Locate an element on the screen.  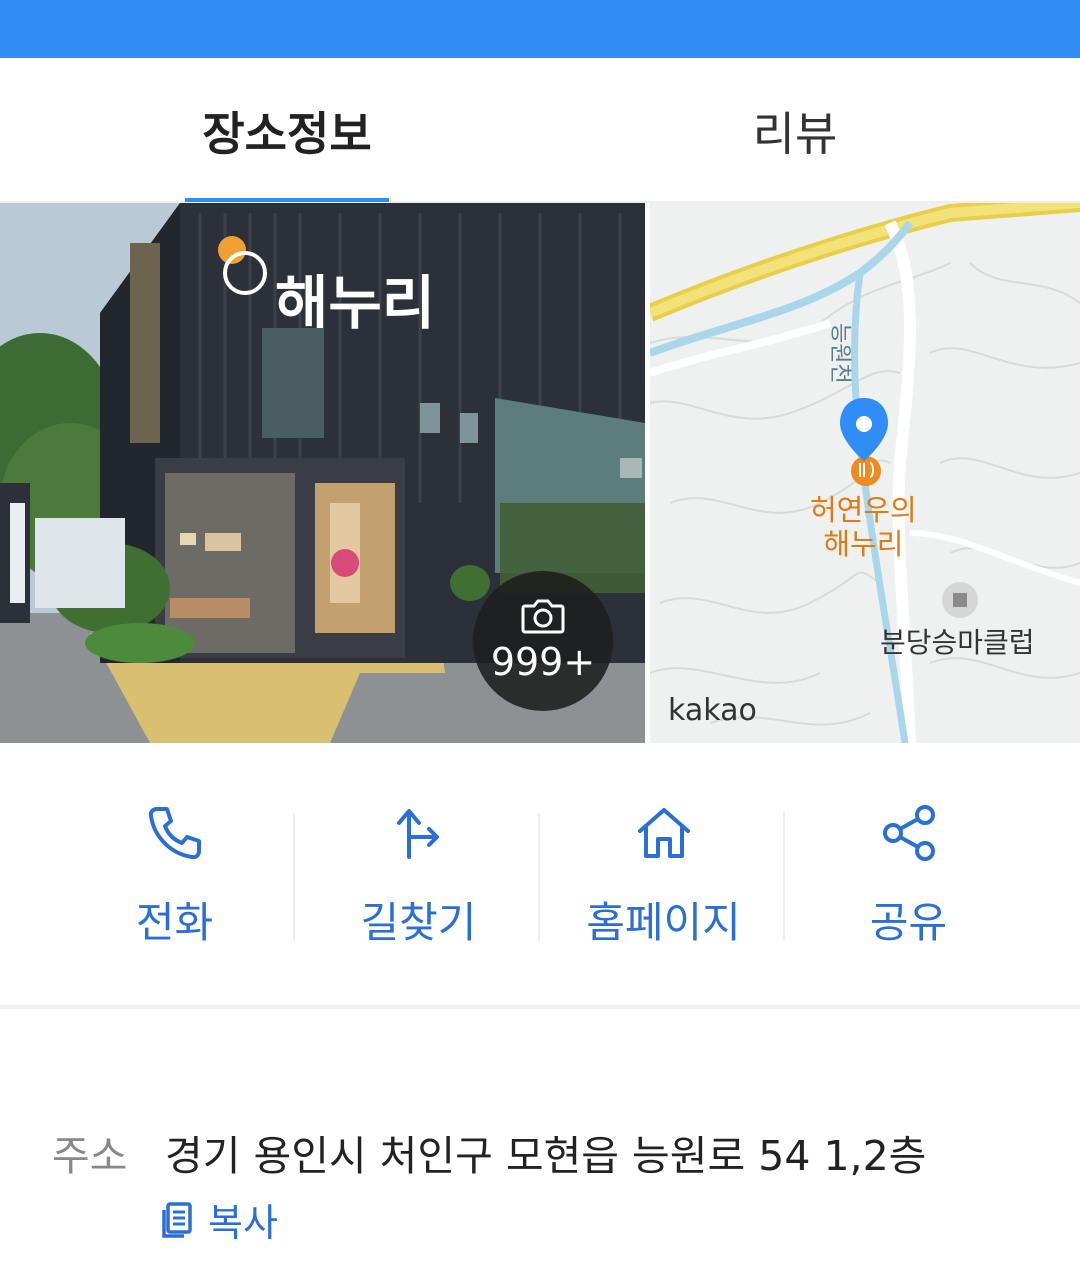
copy-address-button: 복사 is located at coordinates (219, 1219).